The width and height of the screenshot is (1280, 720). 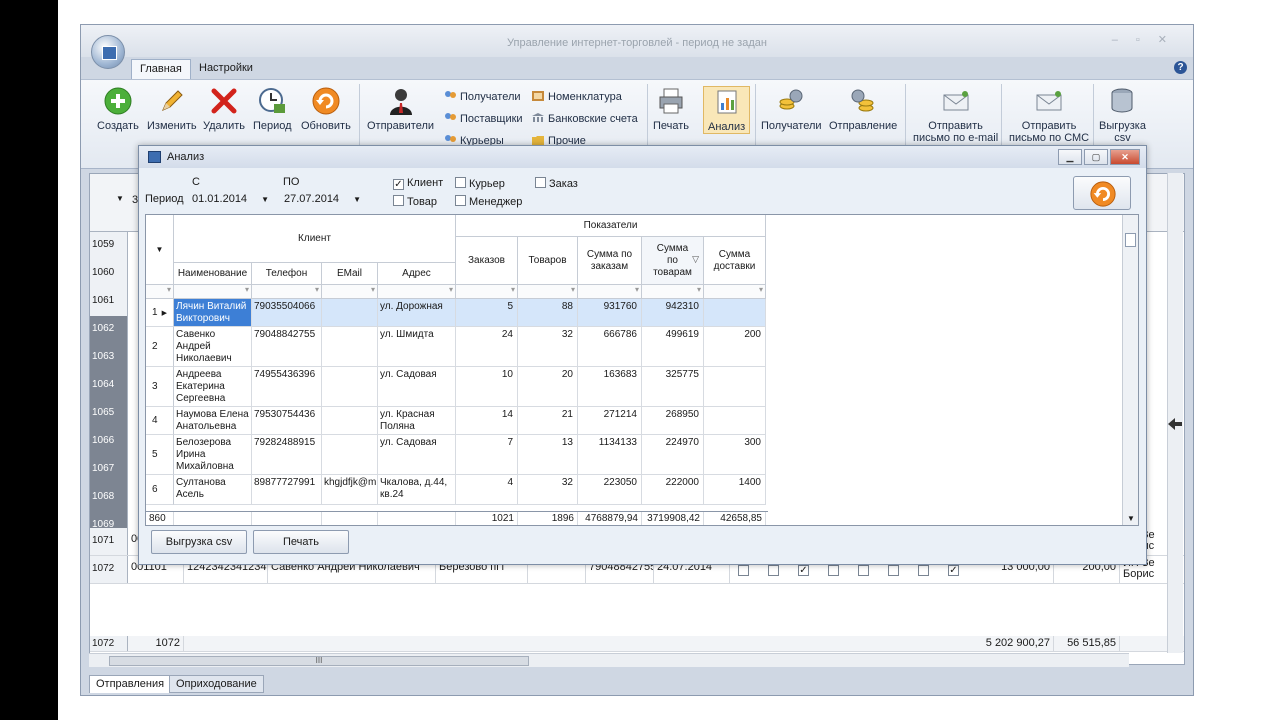 What do you see at coordinates (118, 109) in the screenshot?
I see `create-button: Создать` at bounding box center [118, 109].